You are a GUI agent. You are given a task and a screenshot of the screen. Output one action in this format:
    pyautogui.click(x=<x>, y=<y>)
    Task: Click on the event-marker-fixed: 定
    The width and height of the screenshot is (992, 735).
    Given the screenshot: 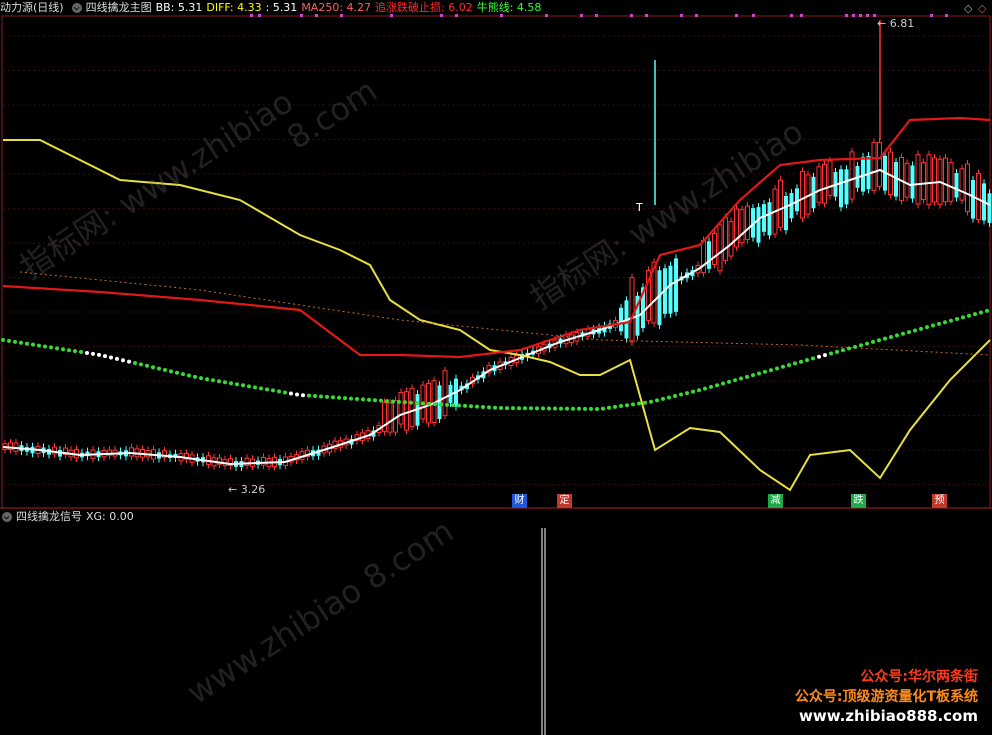 What is the action you would take?
    pyautogui.click(x=564, y=501)
    